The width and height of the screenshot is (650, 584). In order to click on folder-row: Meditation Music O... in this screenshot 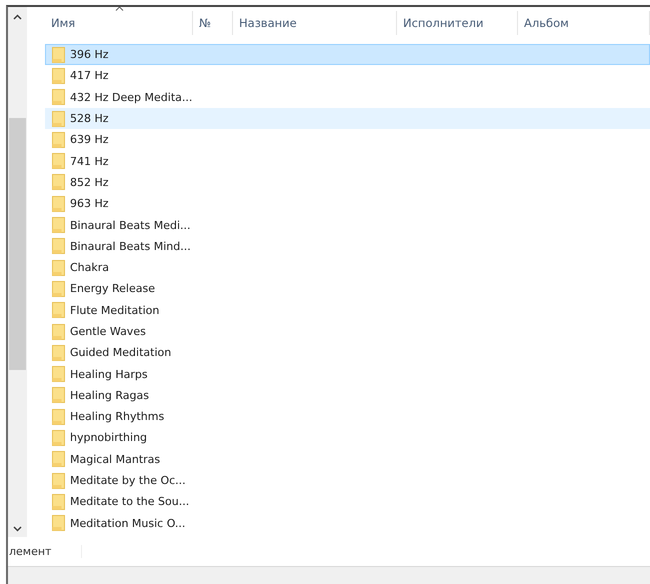, I will do `click(347, 523)`.